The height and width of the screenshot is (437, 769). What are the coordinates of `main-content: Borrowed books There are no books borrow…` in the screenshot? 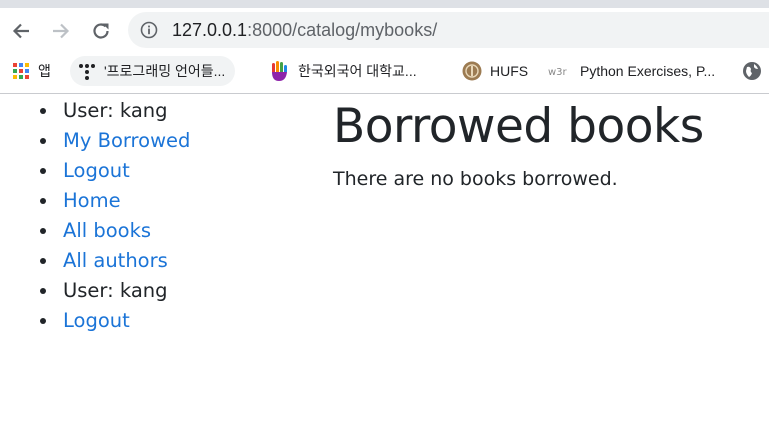 It's located at (518, 142).